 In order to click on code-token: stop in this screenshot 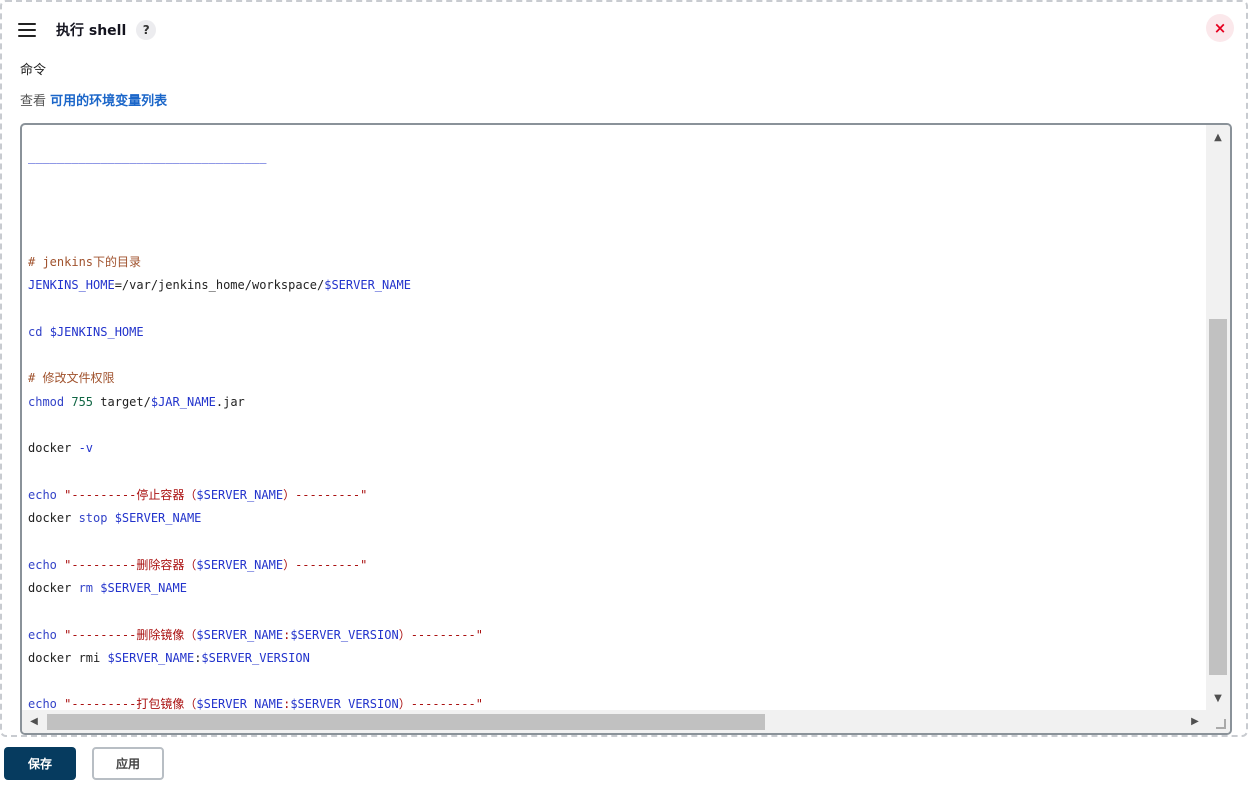, I will do `click(96, 518)`.